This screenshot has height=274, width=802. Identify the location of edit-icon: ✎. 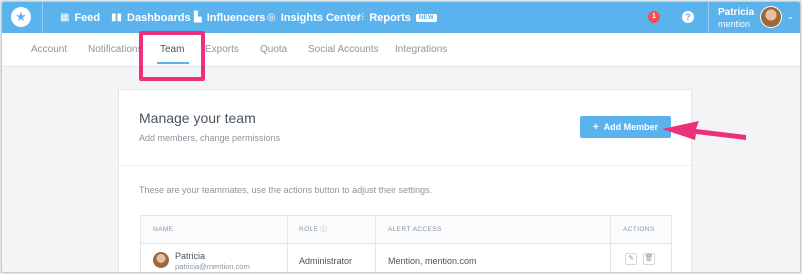
(631, 259).